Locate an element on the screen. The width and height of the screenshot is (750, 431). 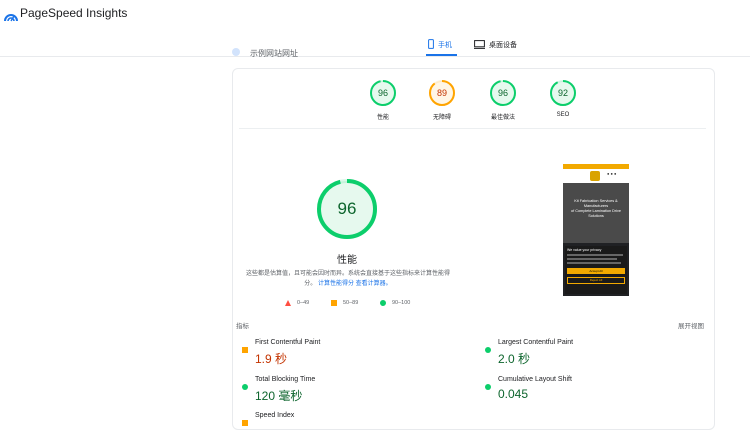
main-performance-score: 96 is located at coordinates (347, 208).